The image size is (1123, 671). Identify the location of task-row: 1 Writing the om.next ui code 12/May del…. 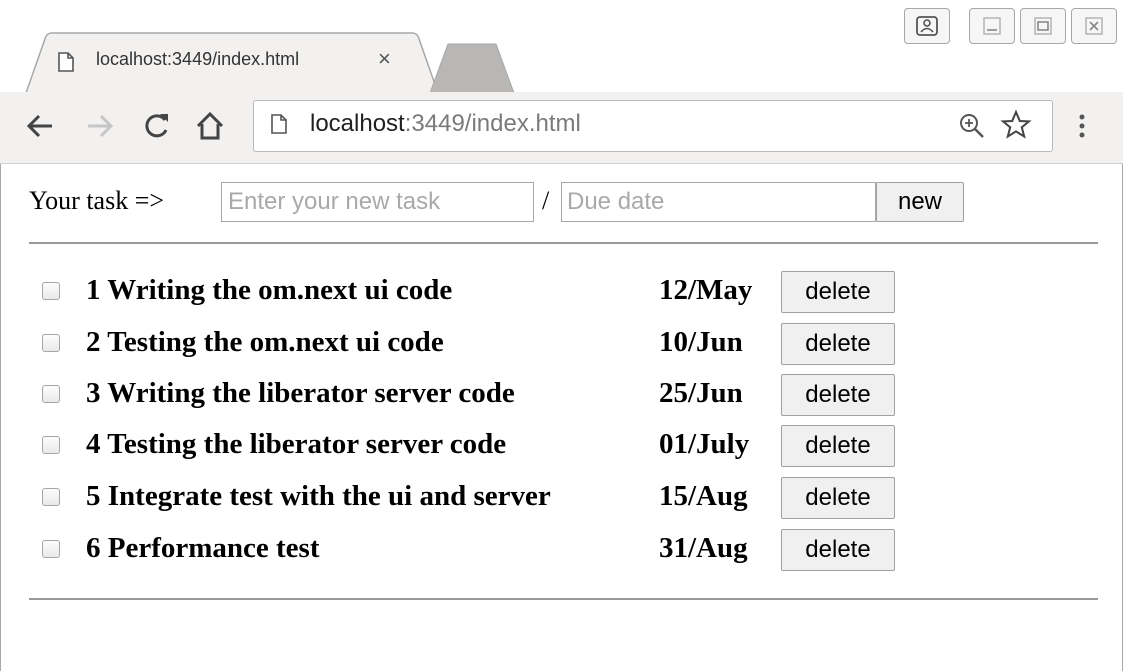
(561, 293).